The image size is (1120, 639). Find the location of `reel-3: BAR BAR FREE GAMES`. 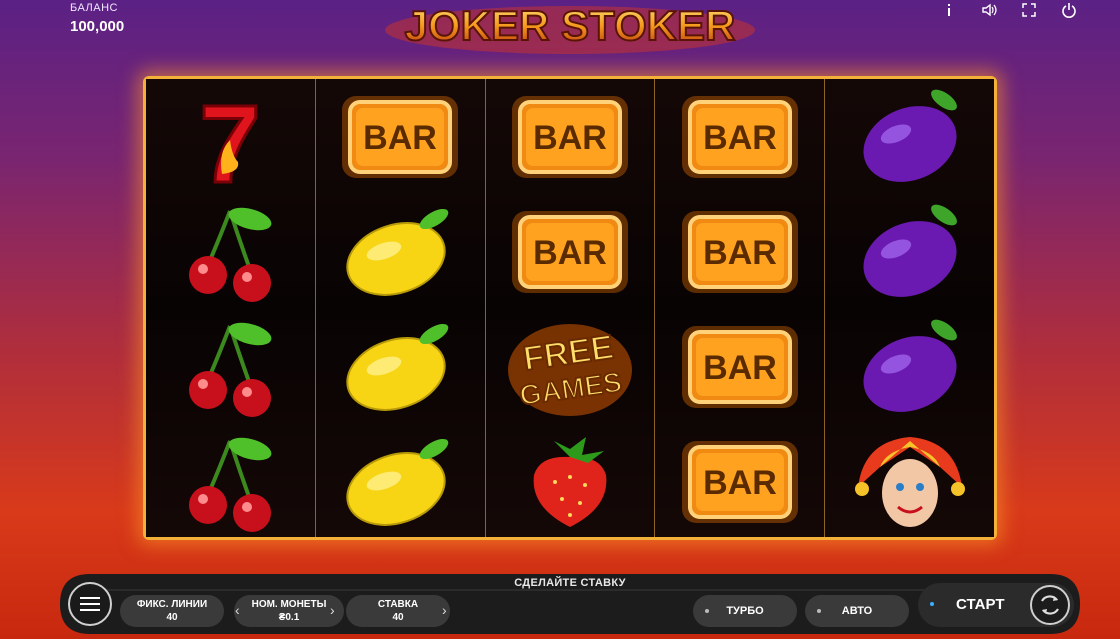

reel-3: BAR BAR FREE GAMES is located at coordinates (570, 309).